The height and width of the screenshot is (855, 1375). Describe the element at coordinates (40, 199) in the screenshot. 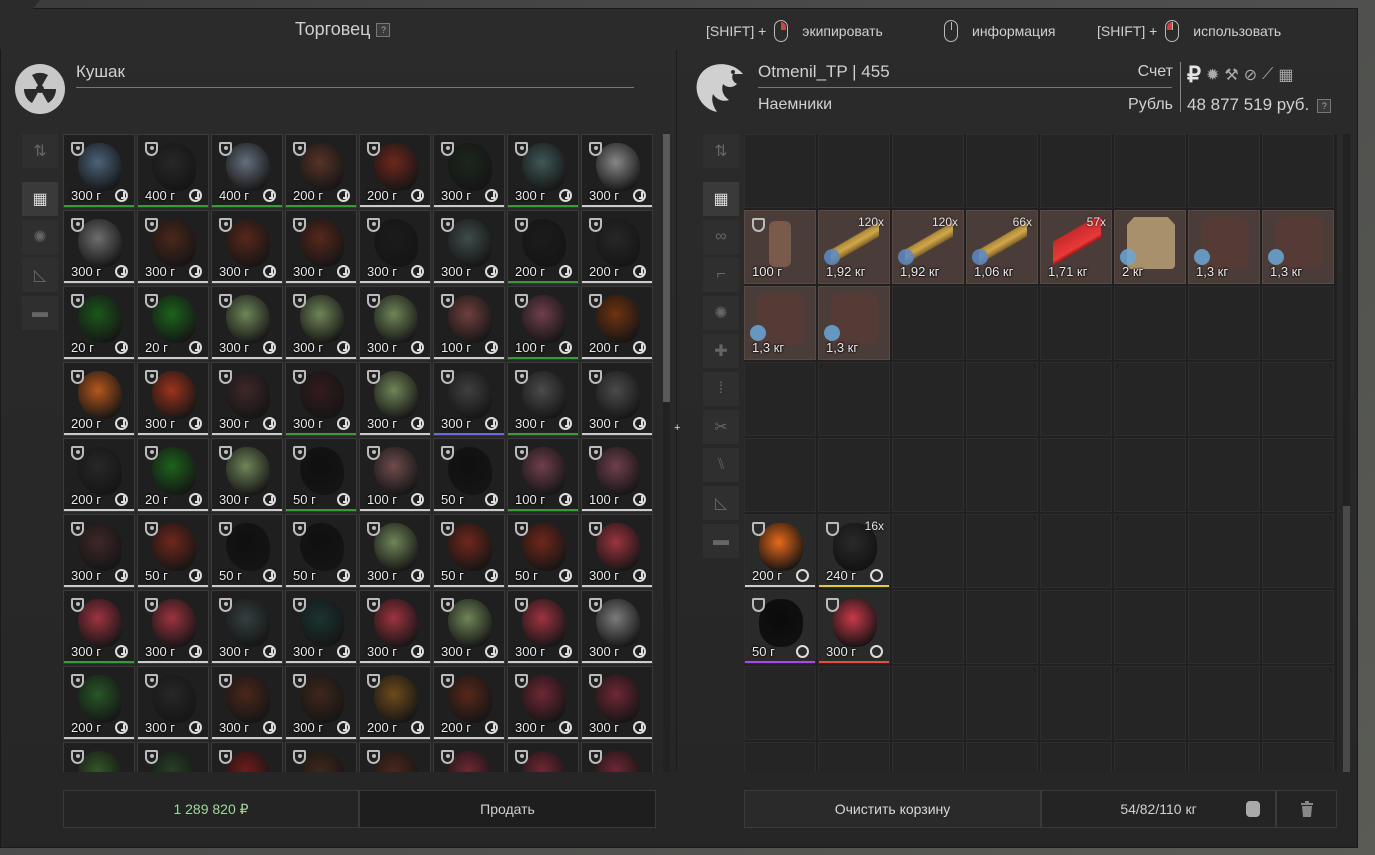

I see `tab-all-grid-icon: ▦` at that location.